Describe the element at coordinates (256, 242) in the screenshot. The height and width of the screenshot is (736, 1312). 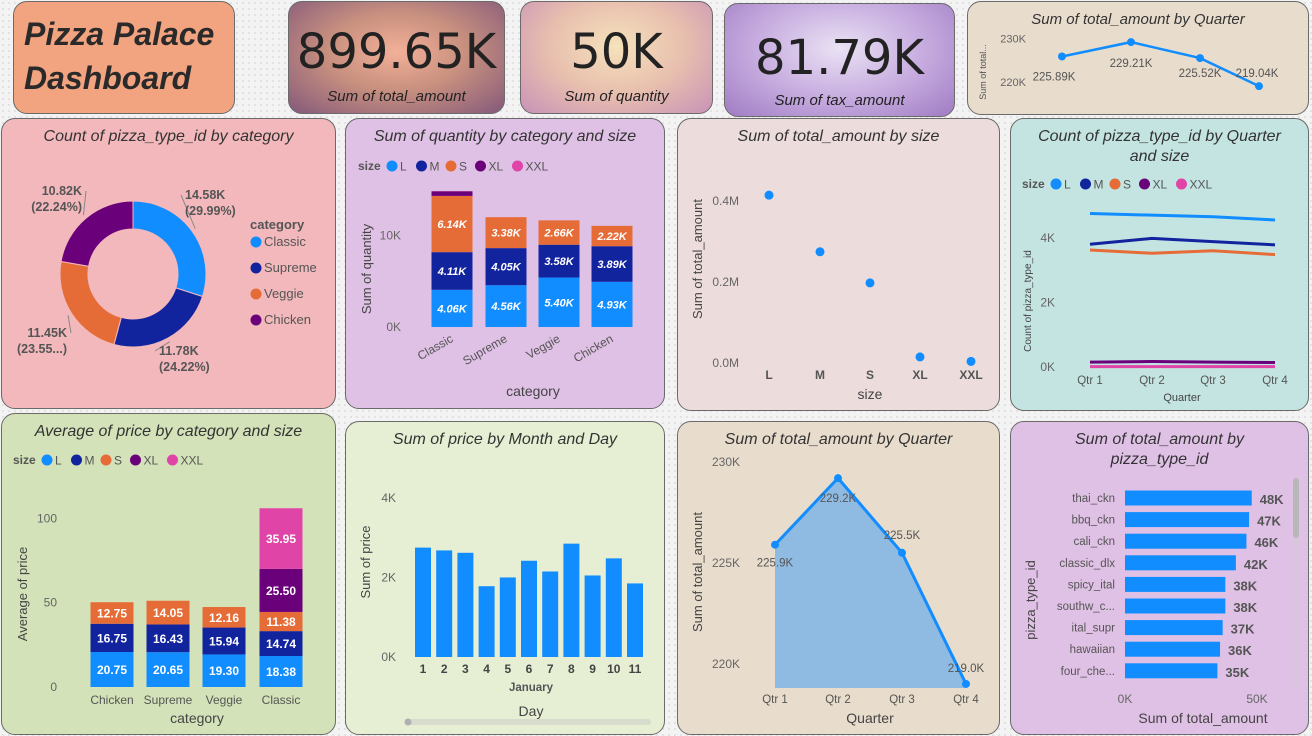
I see `legend-marker-classic` at that location.